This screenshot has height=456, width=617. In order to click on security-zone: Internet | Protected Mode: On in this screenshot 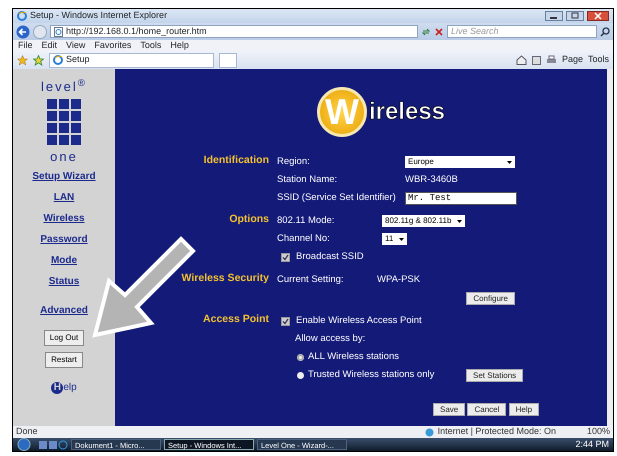, I will do `click(497, 431)`.